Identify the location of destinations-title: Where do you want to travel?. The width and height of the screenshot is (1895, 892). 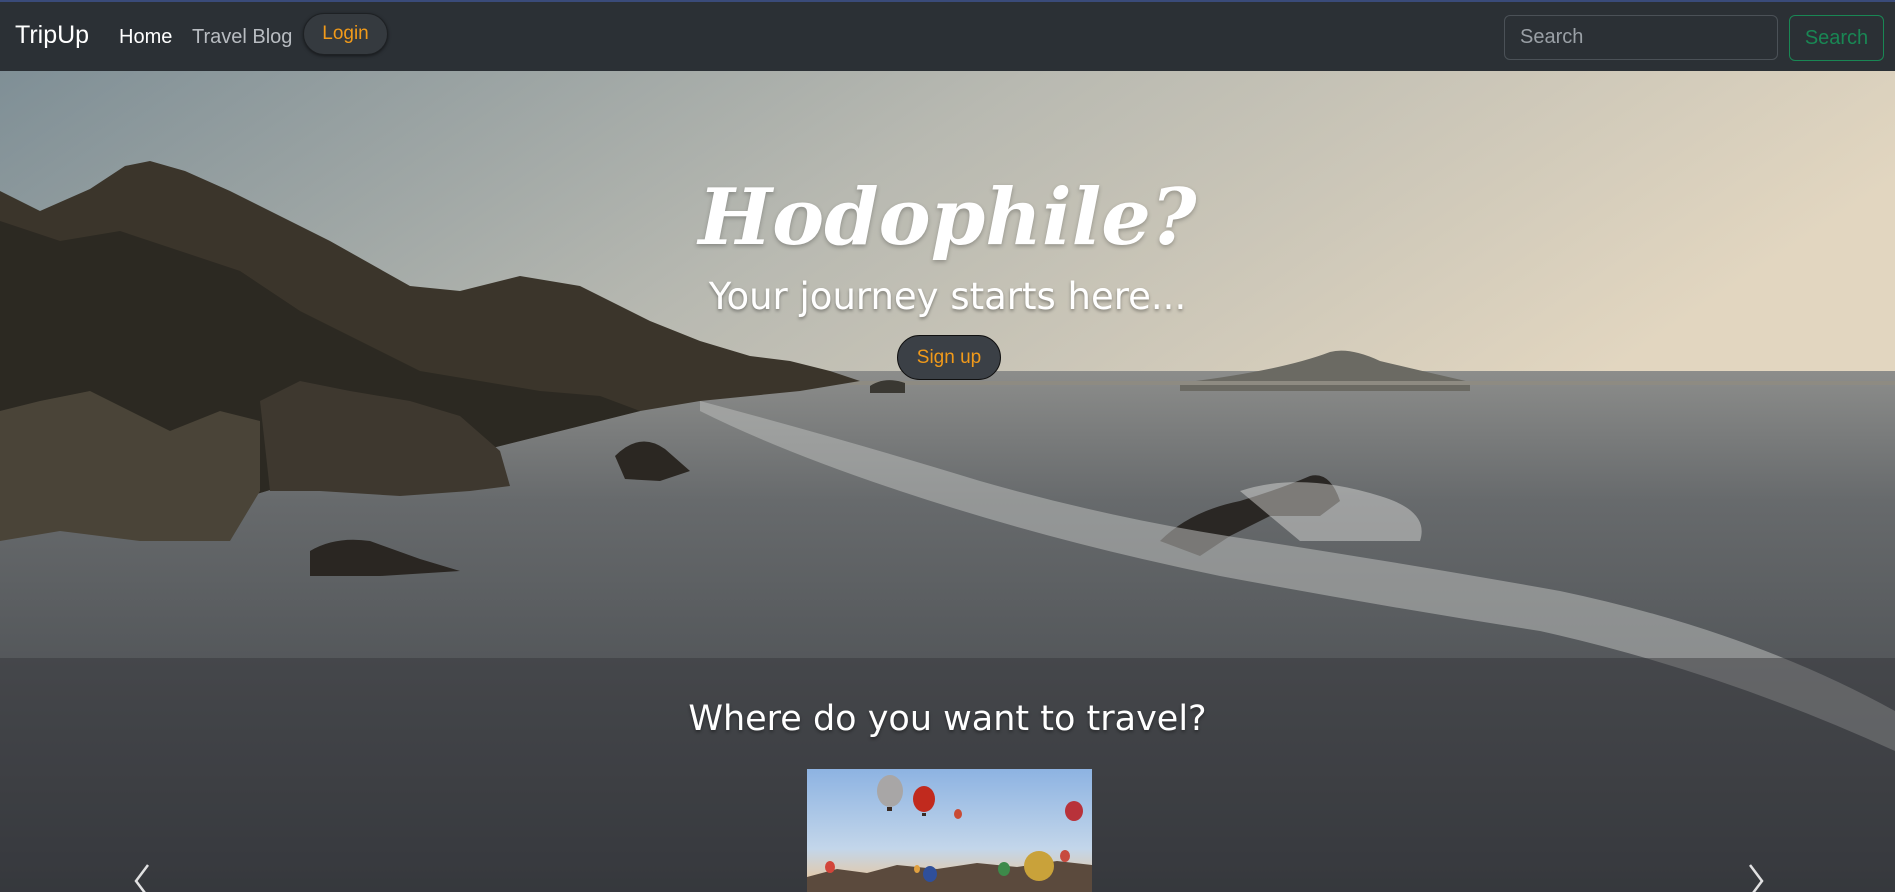
(947, 719).